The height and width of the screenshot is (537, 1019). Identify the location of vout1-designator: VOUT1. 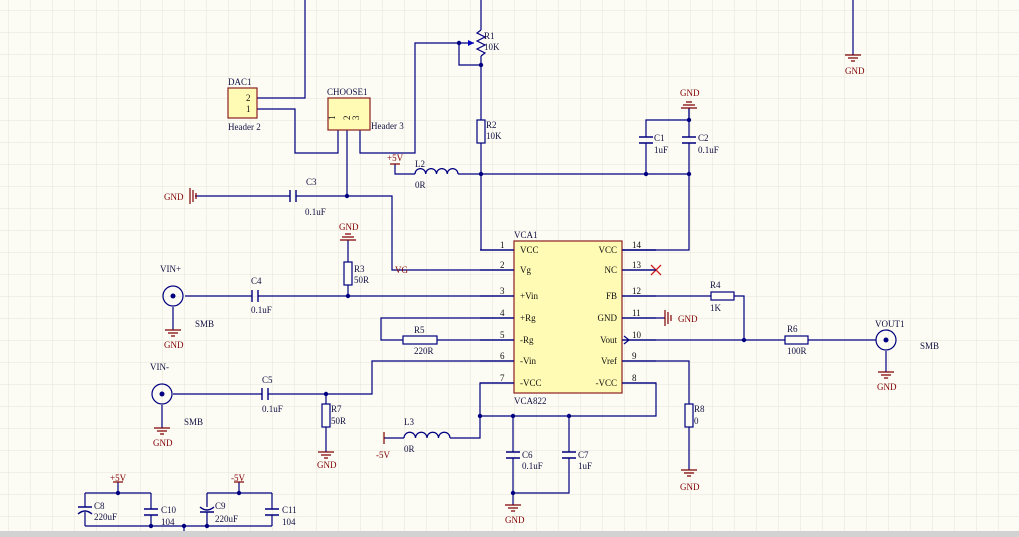
(890, 324).